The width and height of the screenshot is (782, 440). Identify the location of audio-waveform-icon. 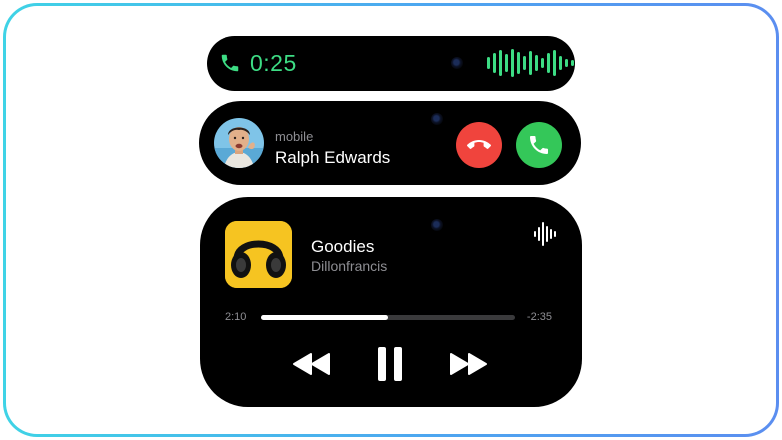
(545, 234).